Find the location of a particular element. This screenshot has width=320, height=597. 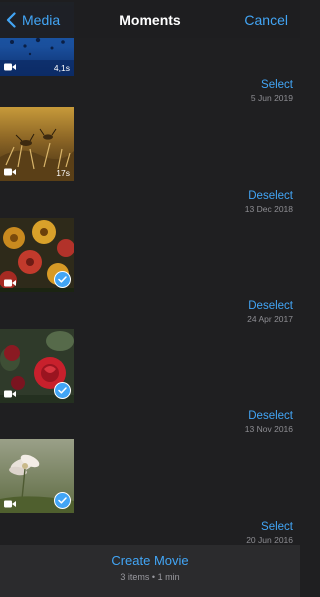

moment-thumbnail-1: 17s is located at coordinates (37, 144).